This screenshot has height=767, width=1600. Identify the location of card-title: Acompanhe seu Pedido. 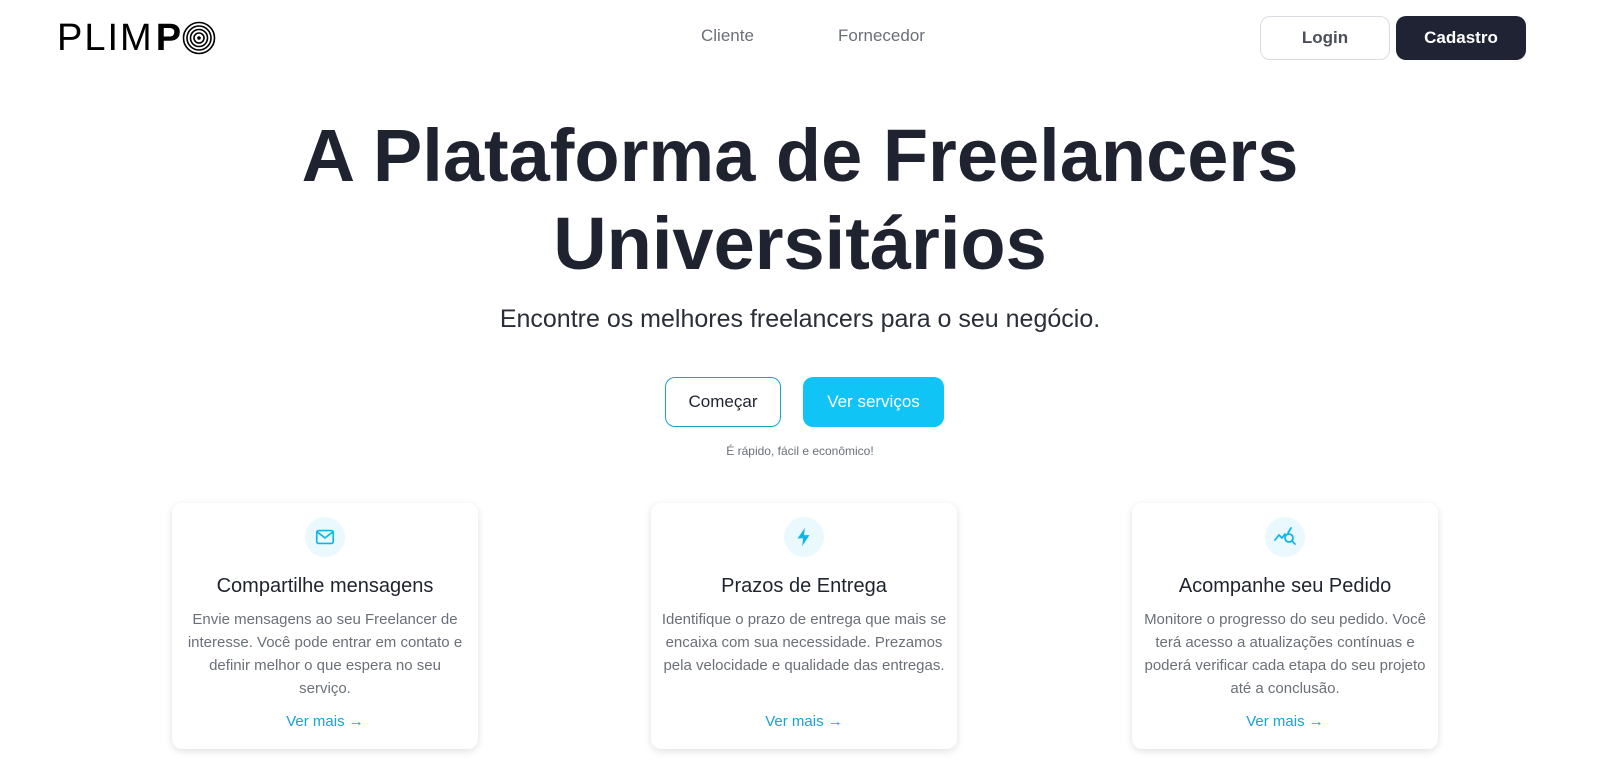
(1285, 586).